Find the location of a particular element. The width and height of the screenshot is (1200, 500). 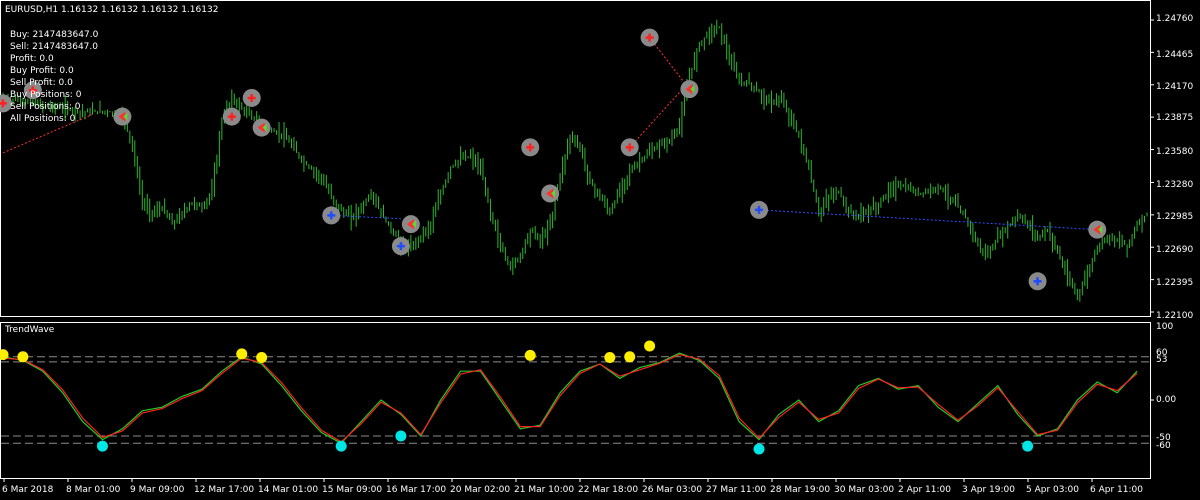

info-sell-positions: Sell Positions: 0 is located at coordinates (45, 107).